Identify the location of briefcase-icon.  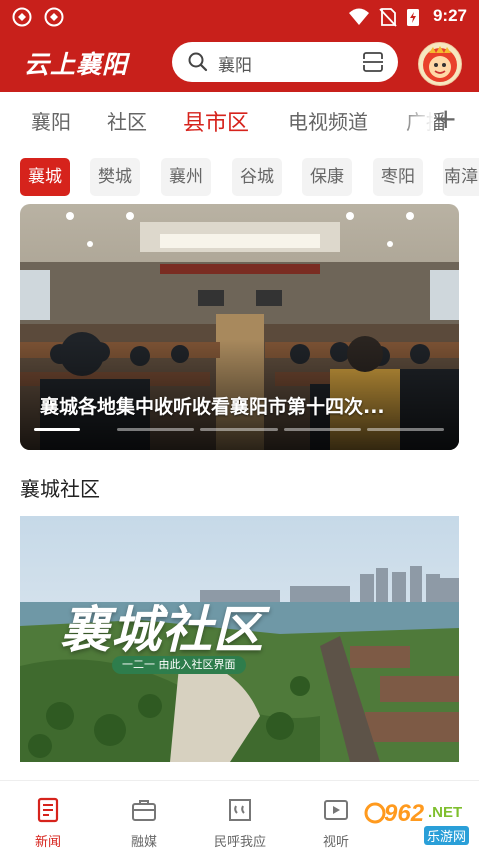
(144, 810).